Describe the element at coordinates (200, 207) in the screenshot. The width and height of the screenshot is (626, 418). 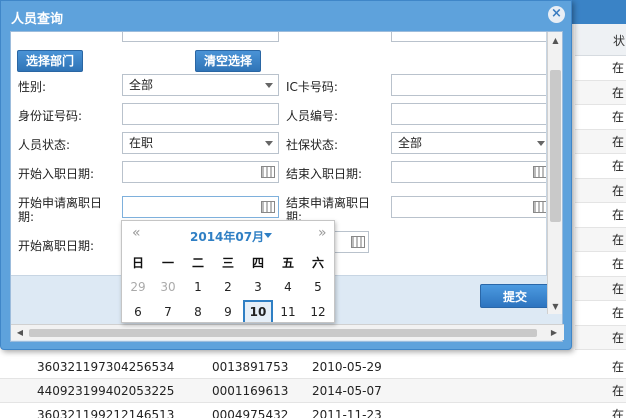
I see `apply-leave-start-date-input` at that location.